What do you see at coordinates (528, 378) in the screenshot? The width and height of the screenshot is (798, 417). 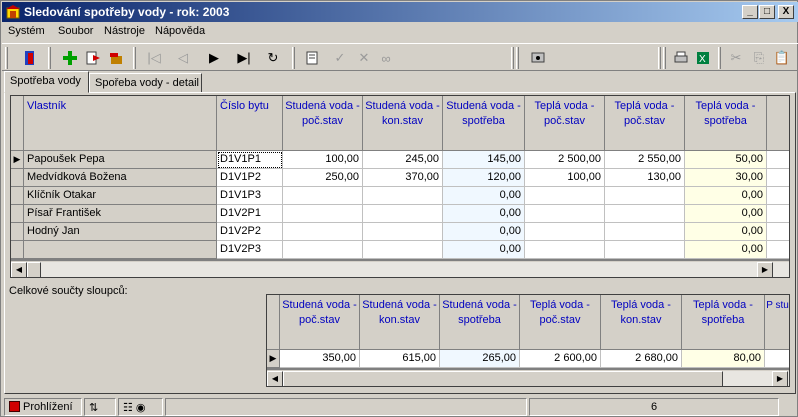 I see `totals-hscroll: ◀ ▶` at bounding box center [528, 378].